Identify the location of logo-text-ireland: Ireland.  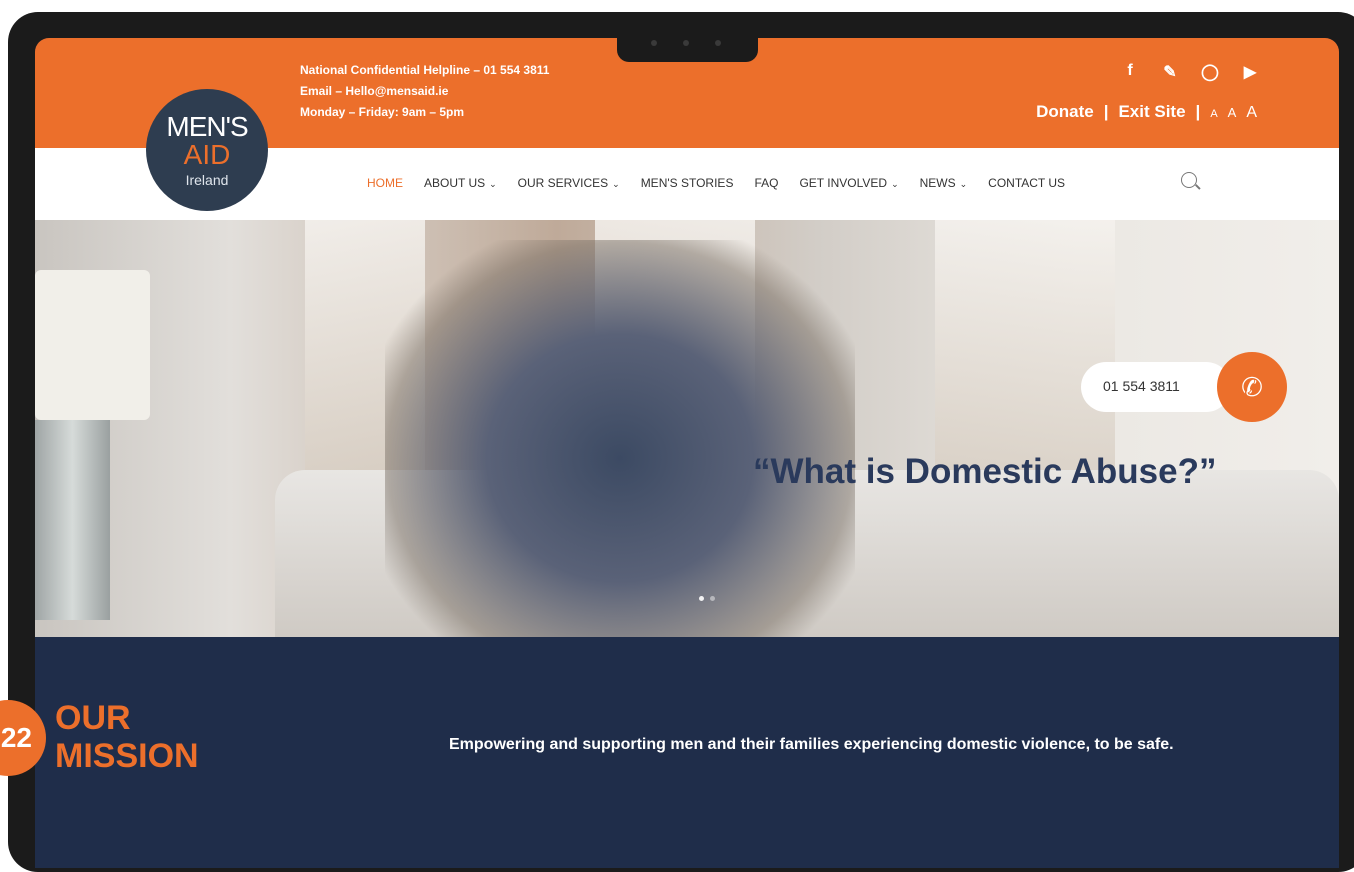
(207, 180).